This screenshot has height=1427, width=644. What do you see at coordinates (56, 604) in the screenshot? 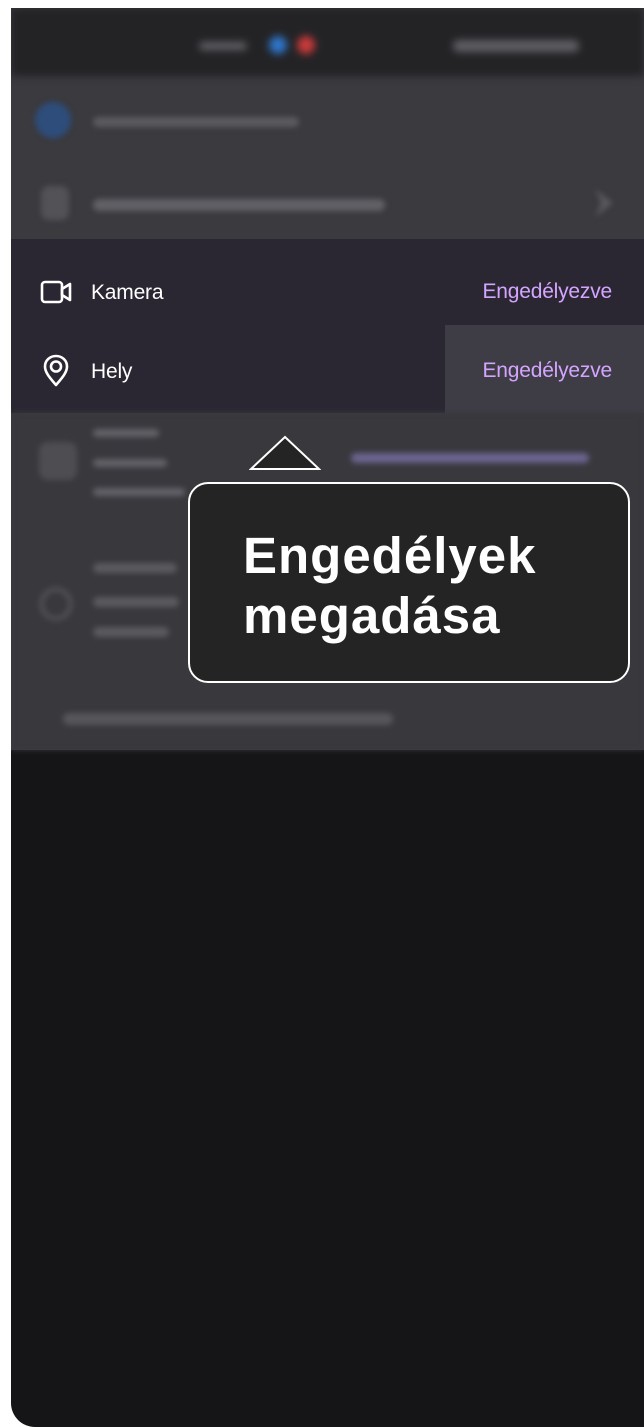
I see `blurred-circle-icon` at bounding box center [56, 604].